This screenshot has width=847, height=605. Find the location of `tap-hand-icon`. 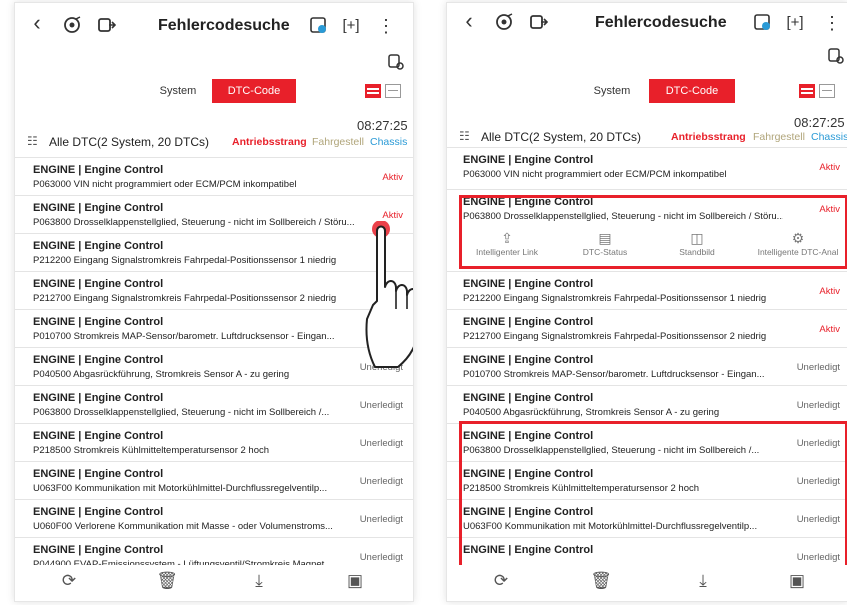

tap-hand-icon is located at coordinates (389, 294).